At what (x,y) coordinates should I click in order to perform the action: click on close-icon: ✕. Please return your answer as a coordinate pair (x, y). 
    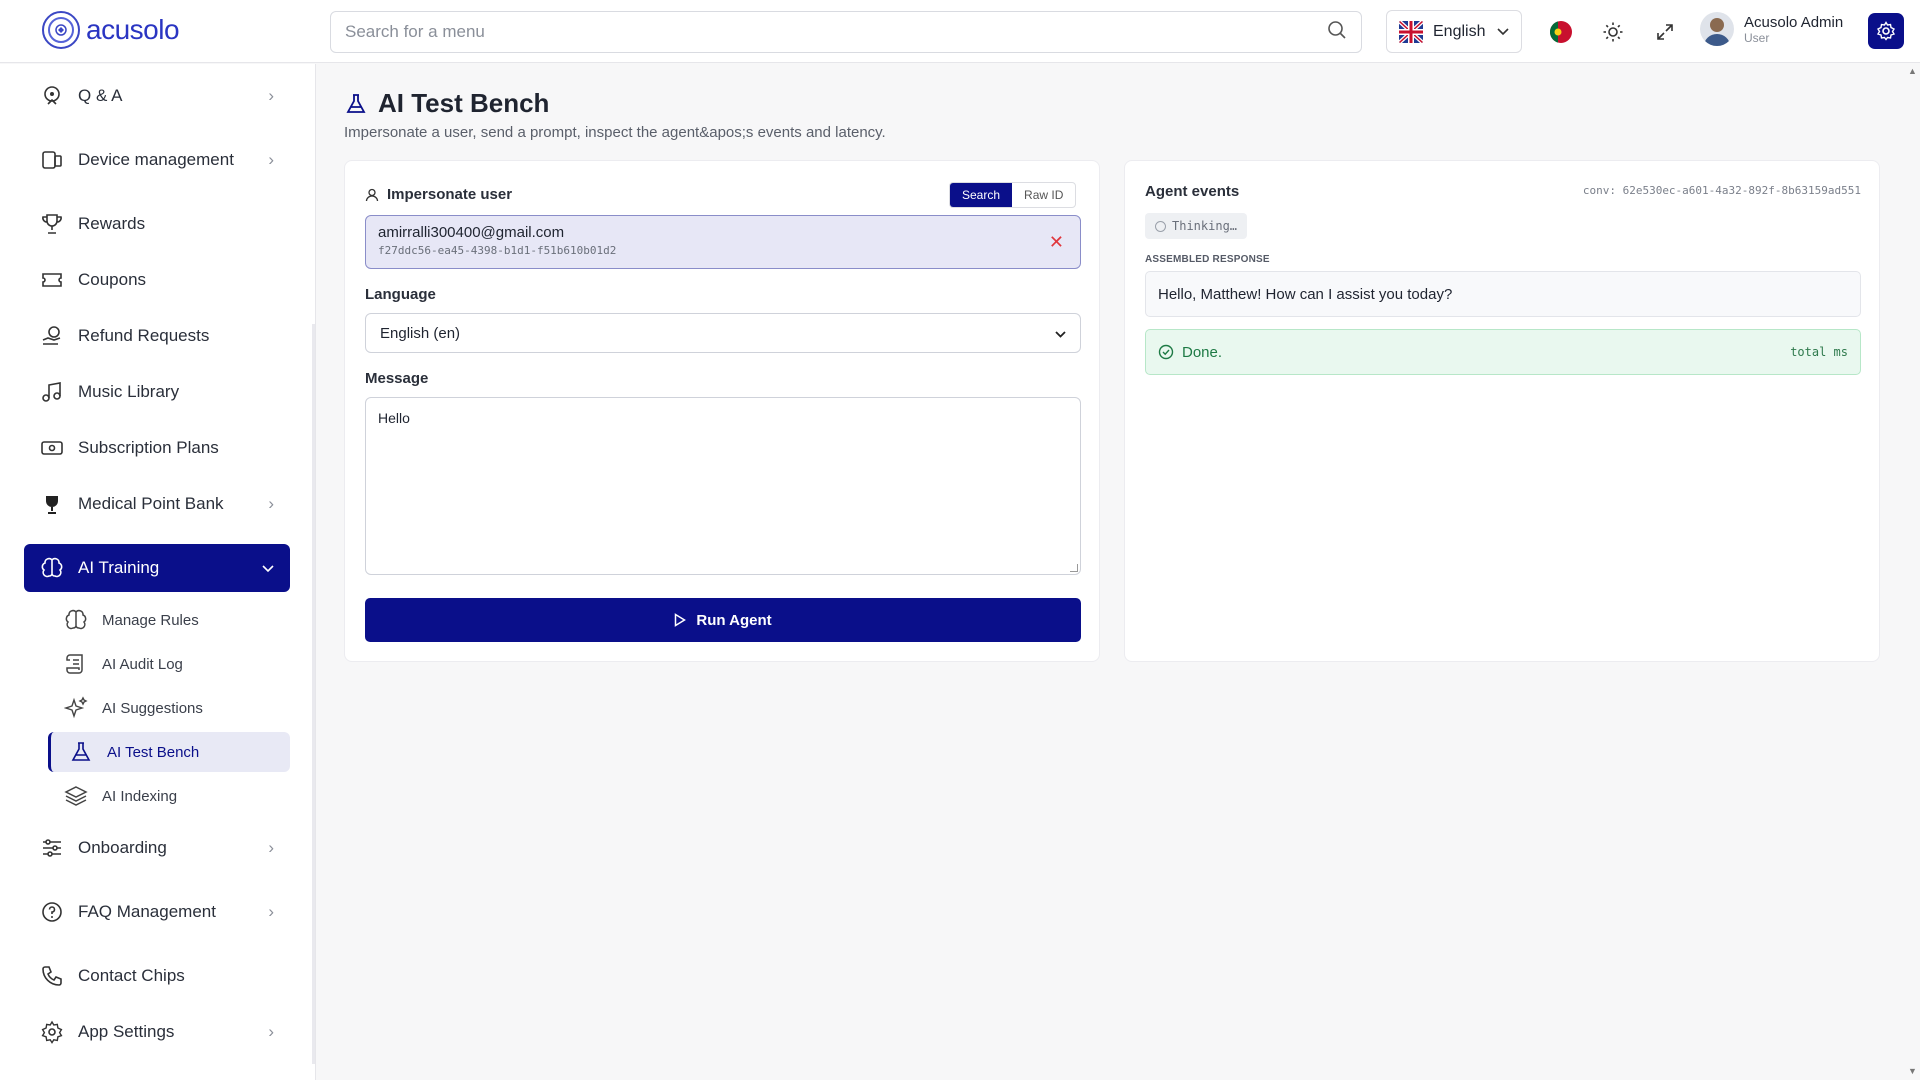
    Looking at the image, I should click on (1056, 242).